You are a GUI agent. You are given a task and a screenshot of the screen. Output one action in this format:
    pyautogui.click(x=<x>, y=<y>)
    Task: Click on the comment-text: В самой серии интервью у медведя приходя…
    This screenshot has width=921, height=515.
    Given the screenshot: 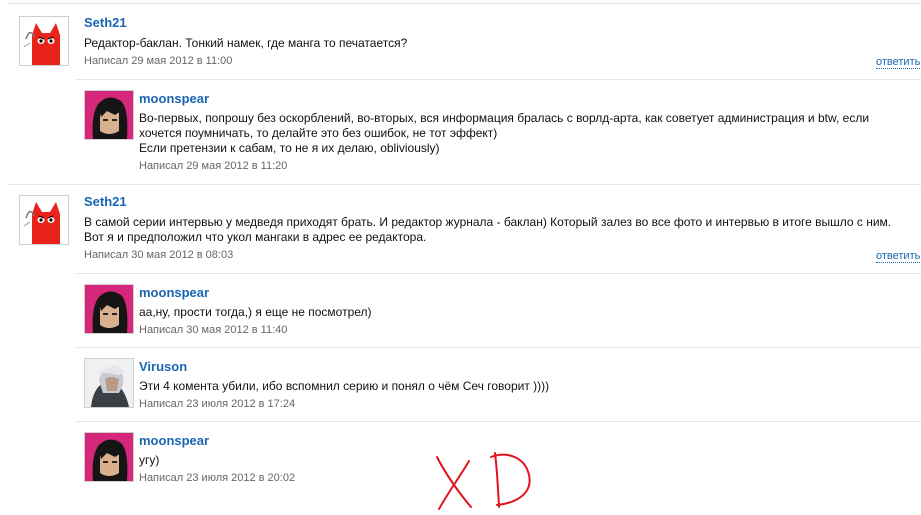 What is the action you would take?
    pyautogui.click(x=487, y=230)
    